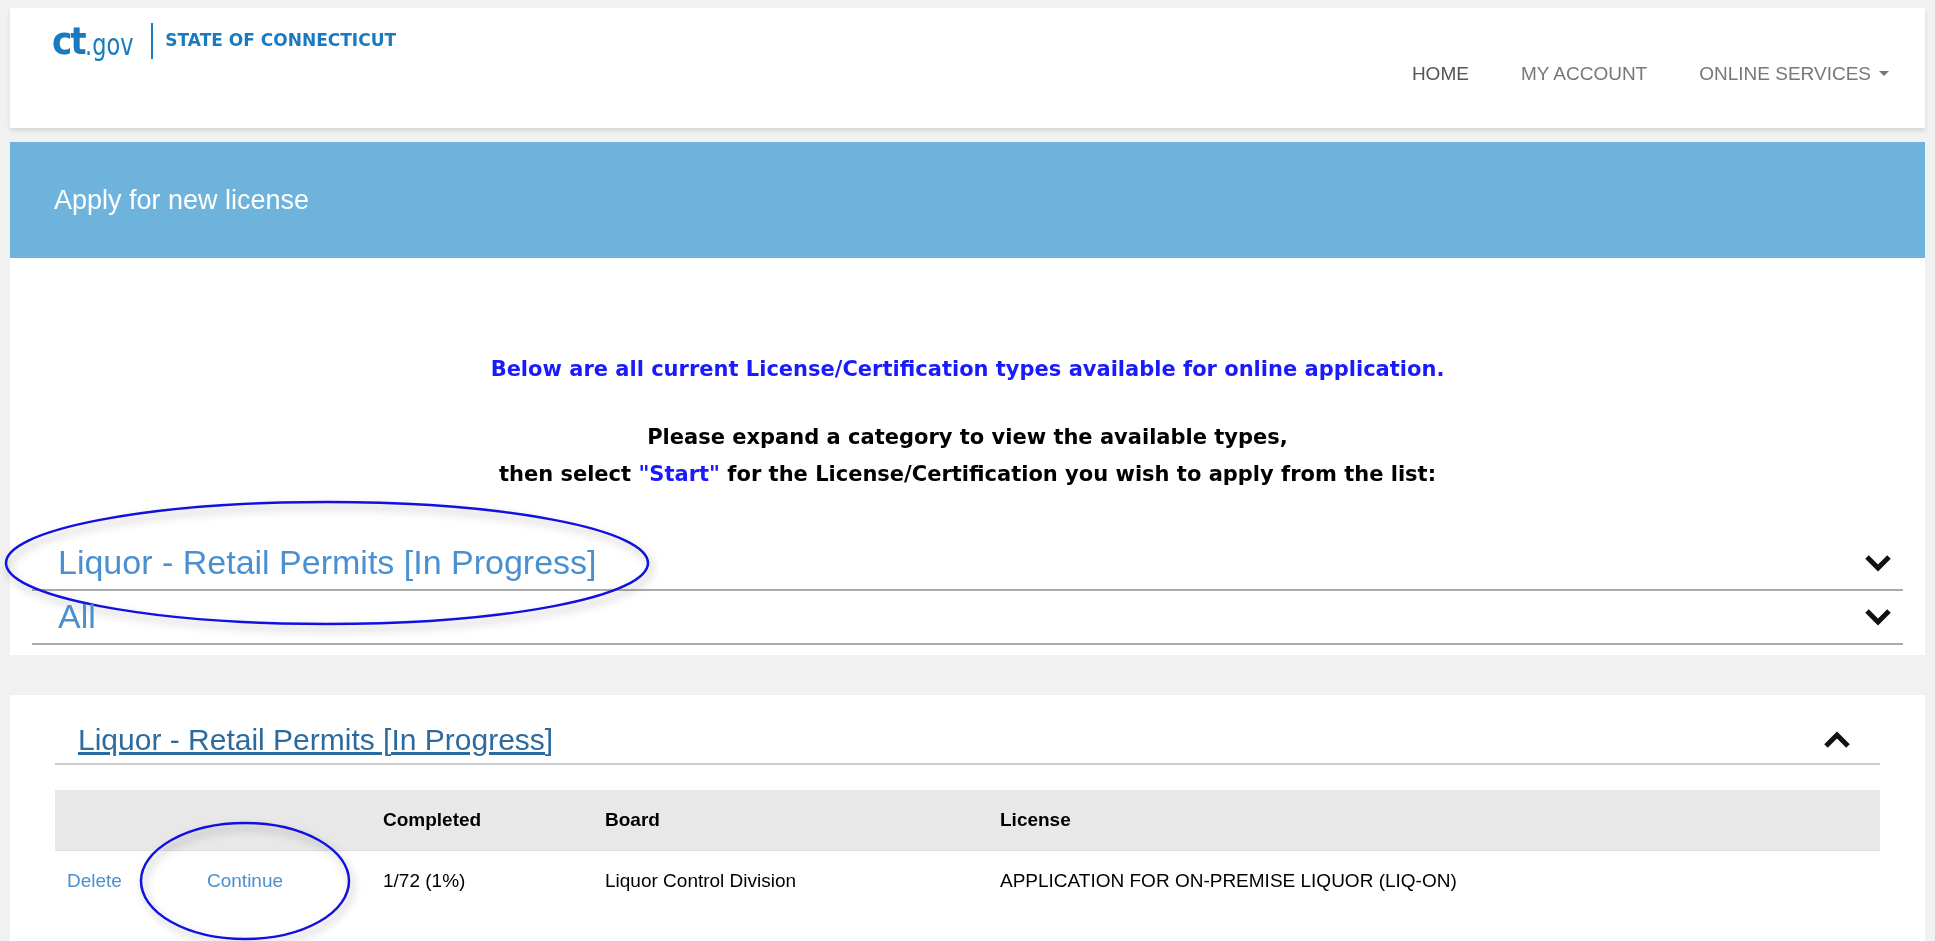 The image size is (1935, 941). Describe the element at coordinates (1228, 881) in the screenshot. I see `table-cell-text: APPLICATION FOR ON-PREMISE LIQUOR (LIQ-ON)` at that location.